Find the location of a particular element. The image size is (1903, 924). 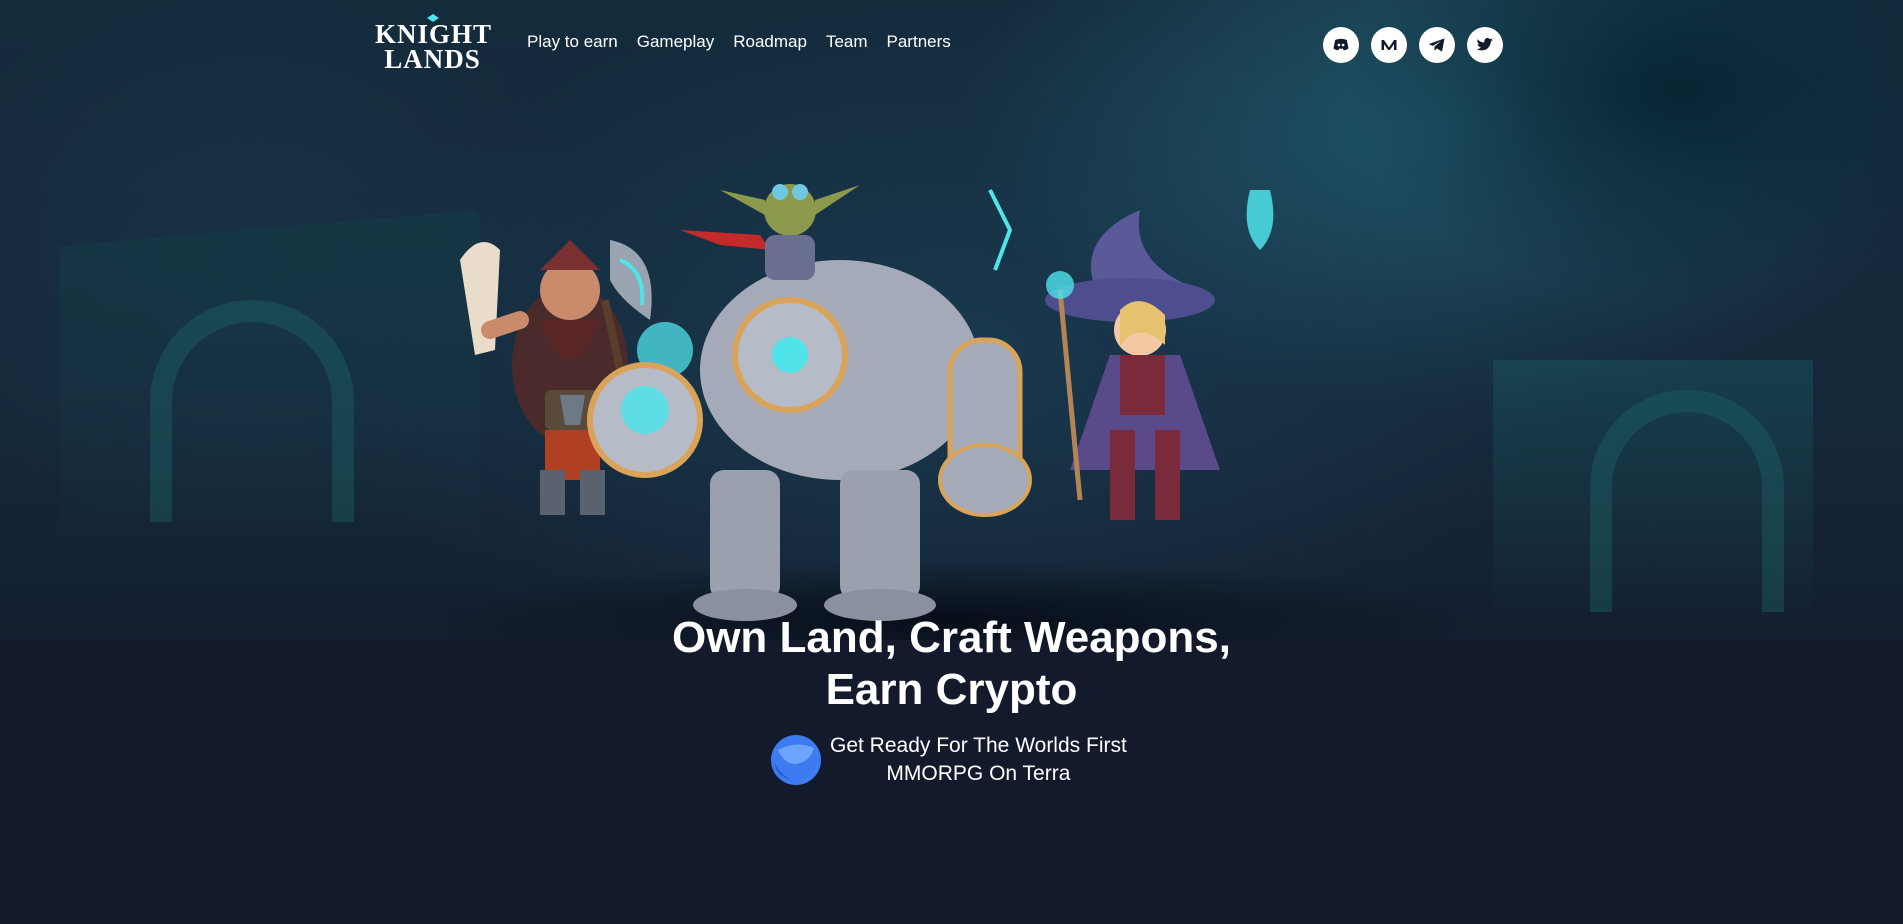

nav-play-to-earn: Play to earn is located at coordinates (572, 42).